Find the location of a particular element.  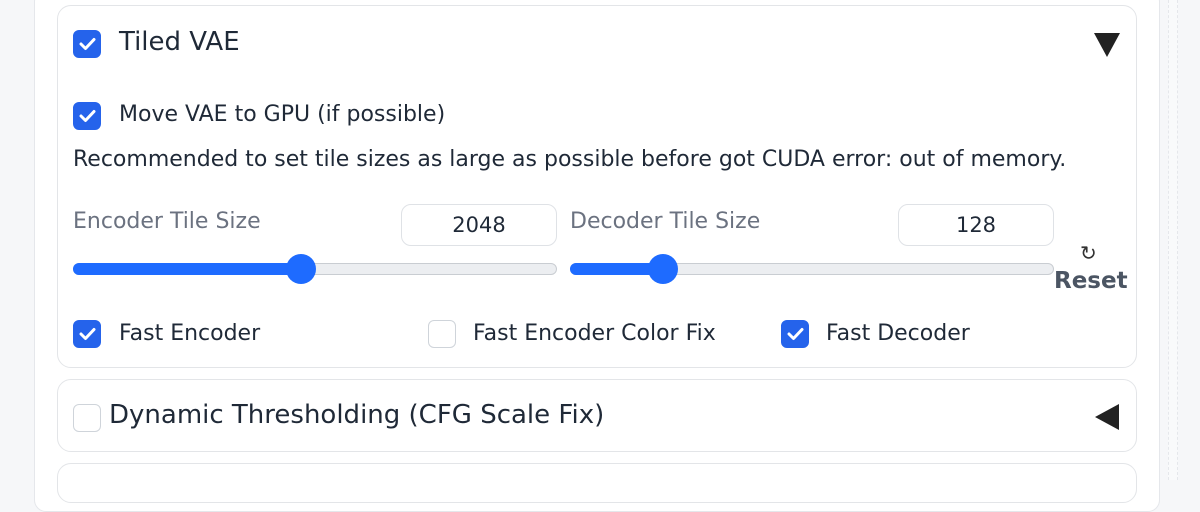

collapse-caret-icon is located at coordinates (1107, 45).